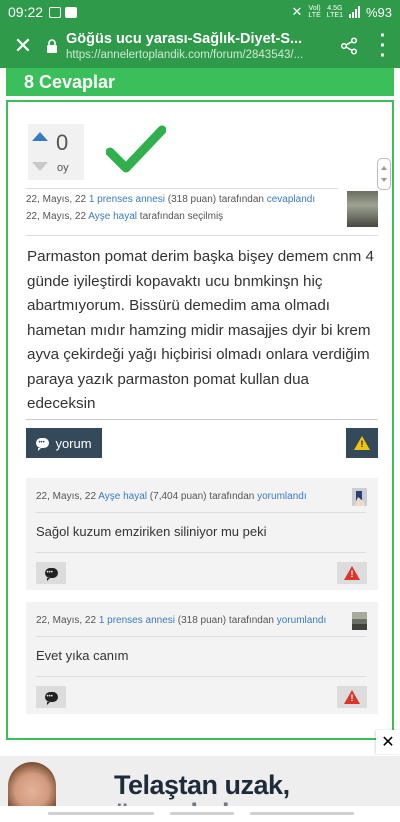  What do you see at coordinates (63, 168) in the screenshot?
I see `vote-label: oy` at bounding box center [63, 168].